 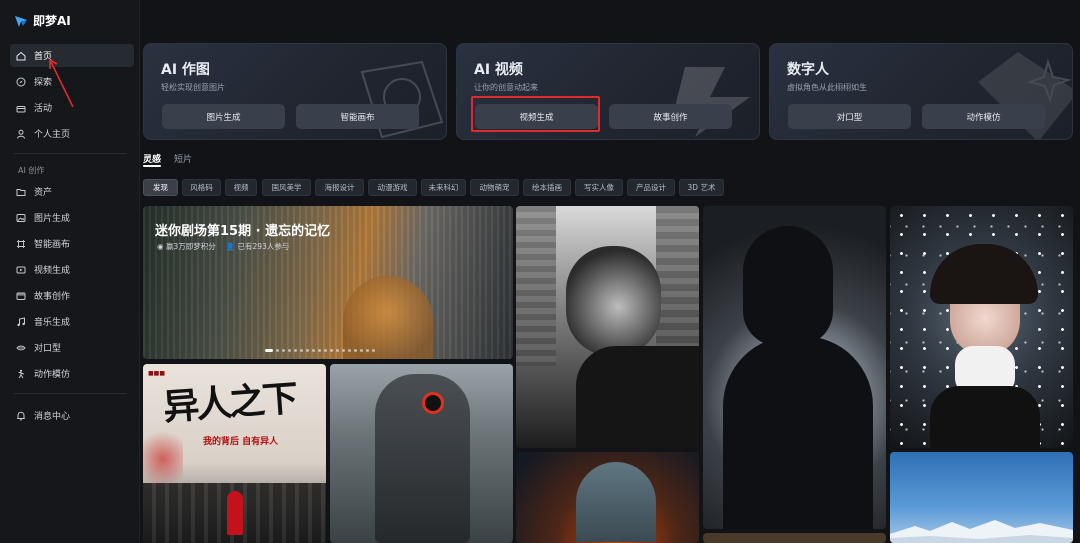 I want to click on app-logo: 即梦AI, so click(x=42, y=20).